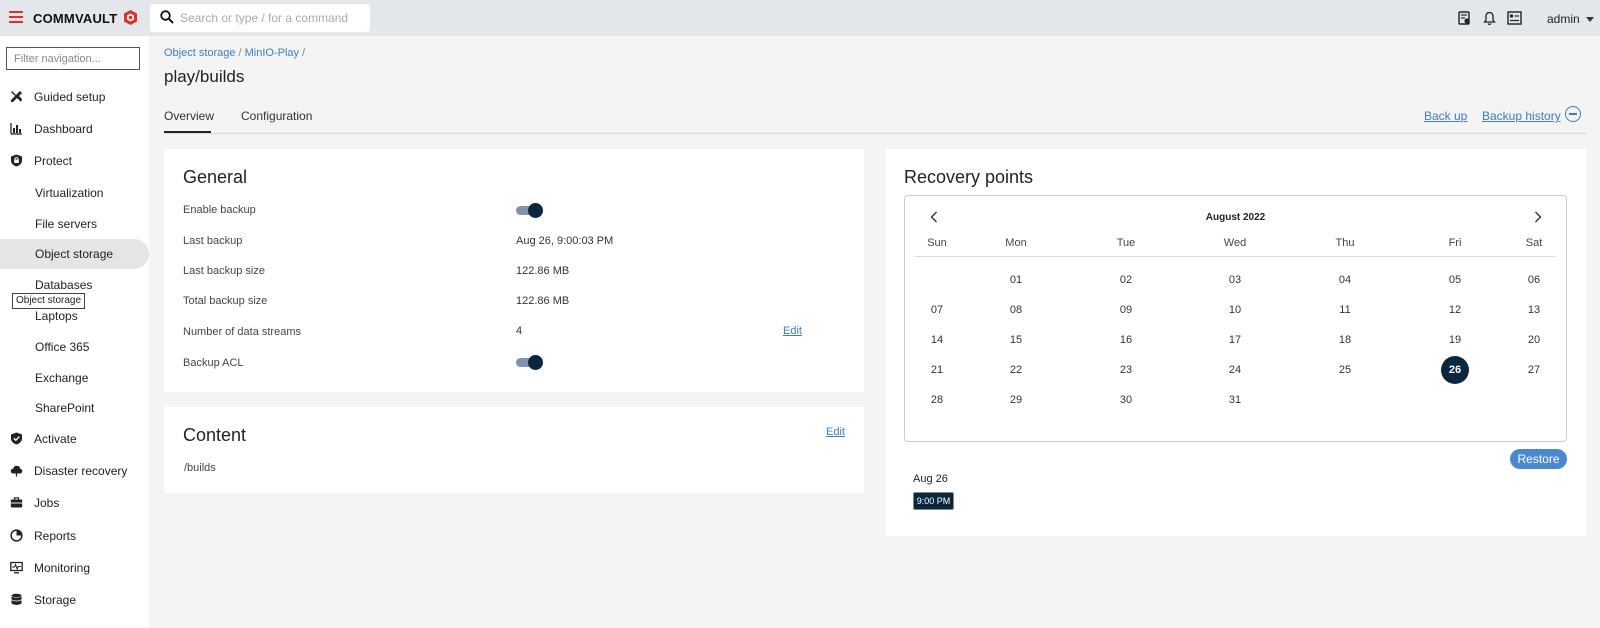  What do you see at coordinates (1534, 280) in the screenshot?
I see `calendar-day: 06` at bounding box center [1534, 280].